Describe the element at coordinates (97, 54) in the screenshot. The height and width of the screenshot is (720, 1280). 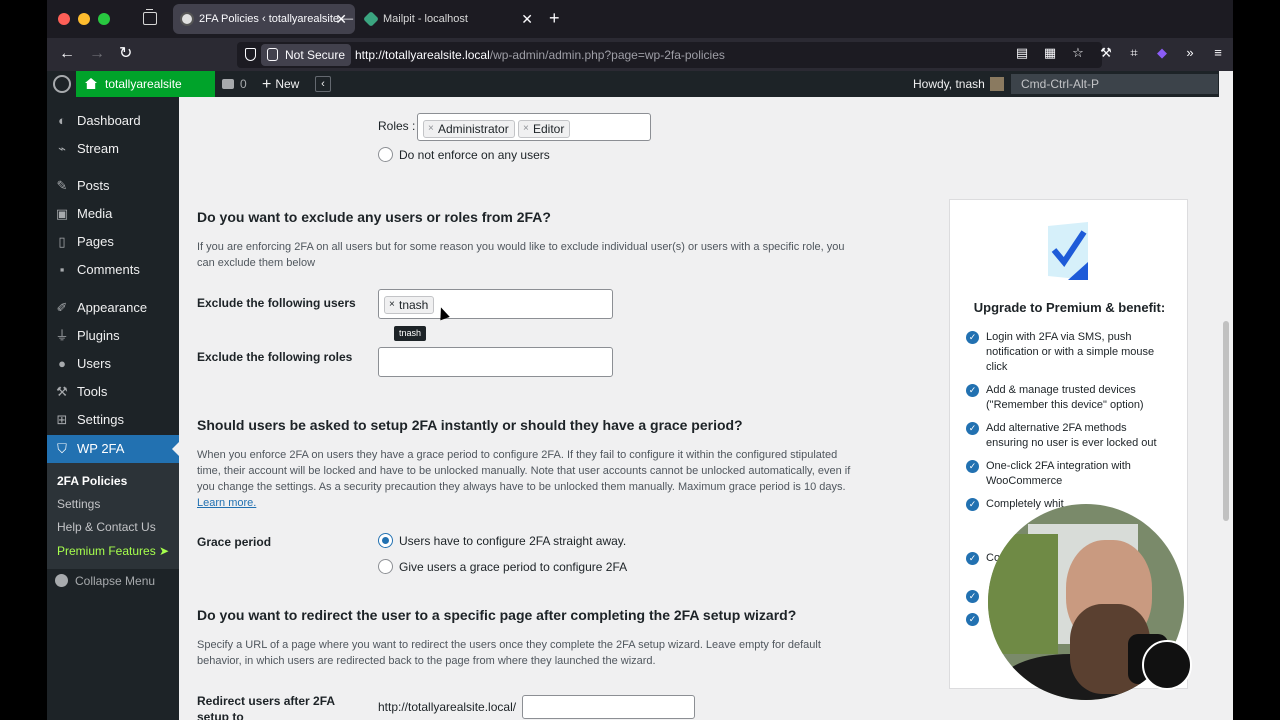
I see `forward-icon: →` at that location.